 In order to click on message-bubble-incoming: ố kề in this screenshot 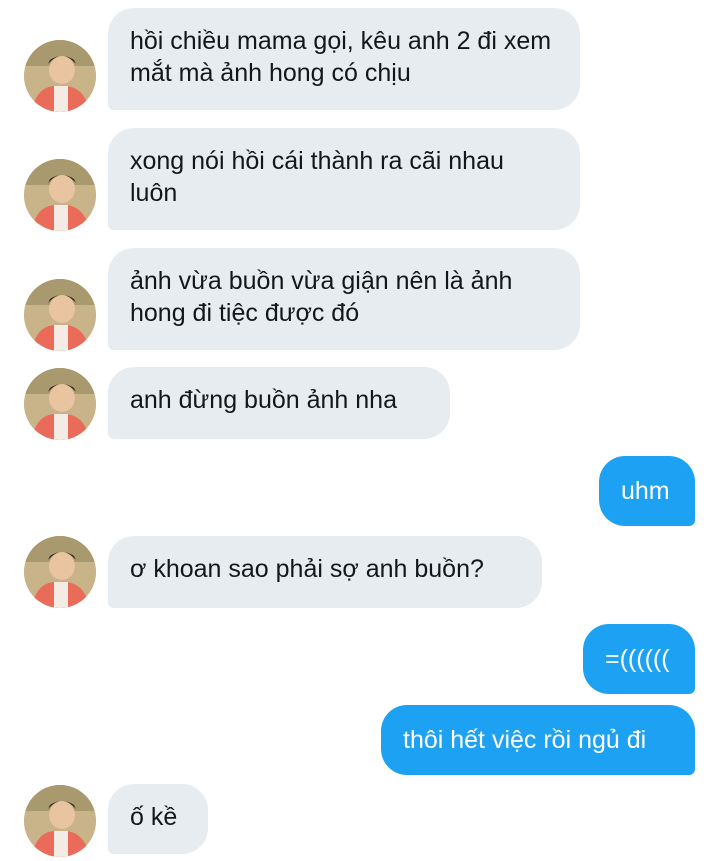, I will do `click(158, 819)`.